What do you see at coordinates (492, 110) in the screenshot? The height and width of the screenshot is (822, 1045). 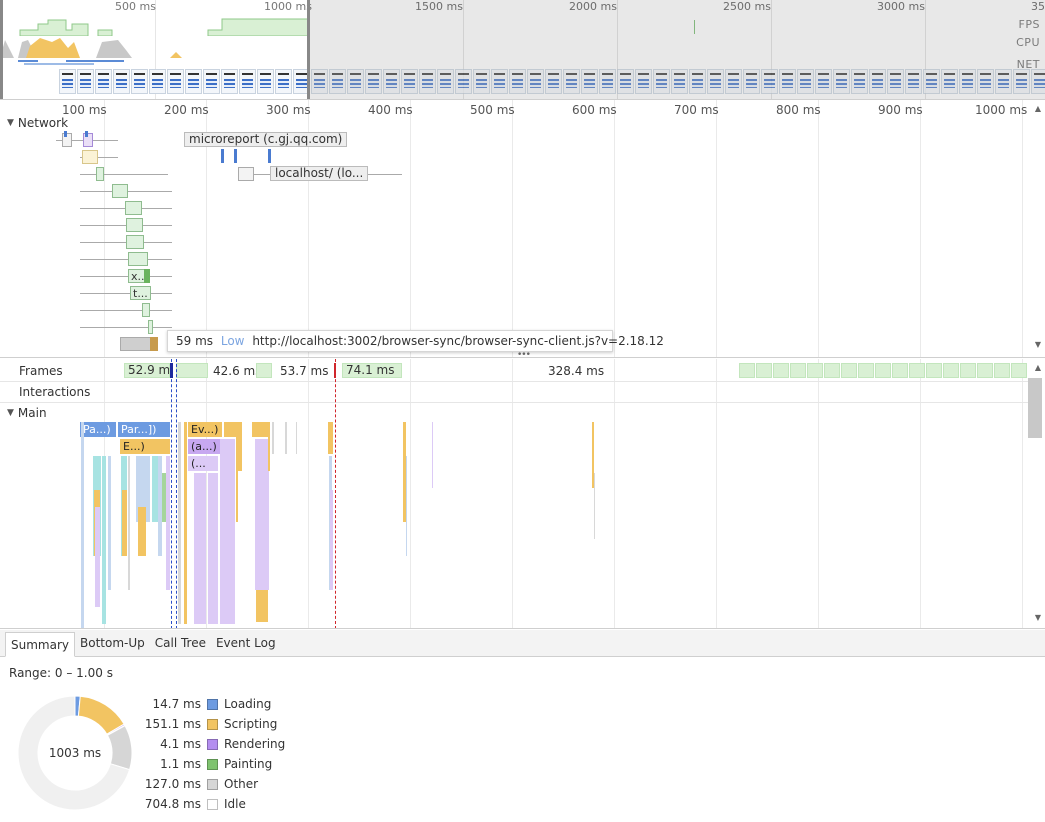 I see `time-tick: 500 ms` at bounding box center [492, 110].